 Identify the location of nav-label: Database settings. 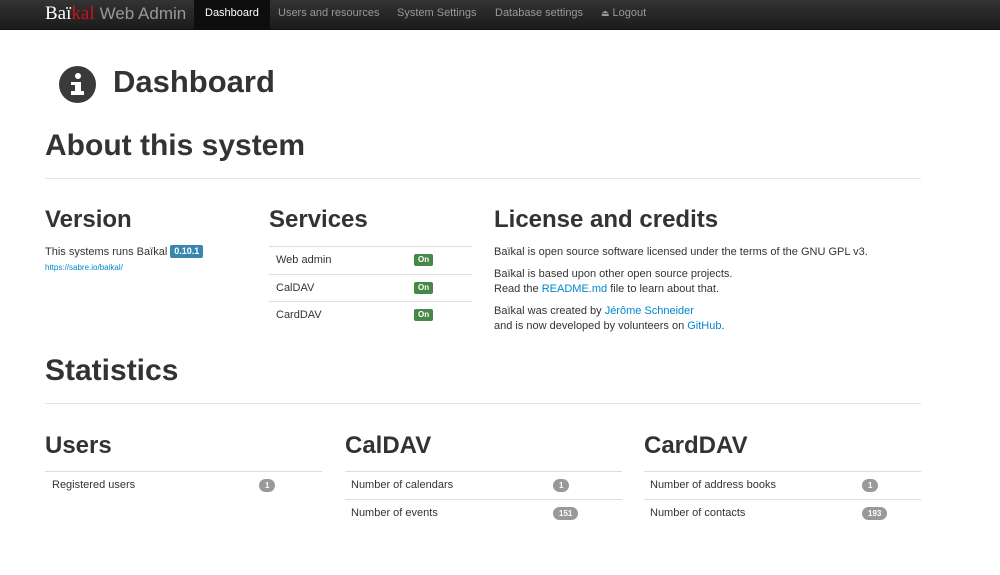
(539, 13).